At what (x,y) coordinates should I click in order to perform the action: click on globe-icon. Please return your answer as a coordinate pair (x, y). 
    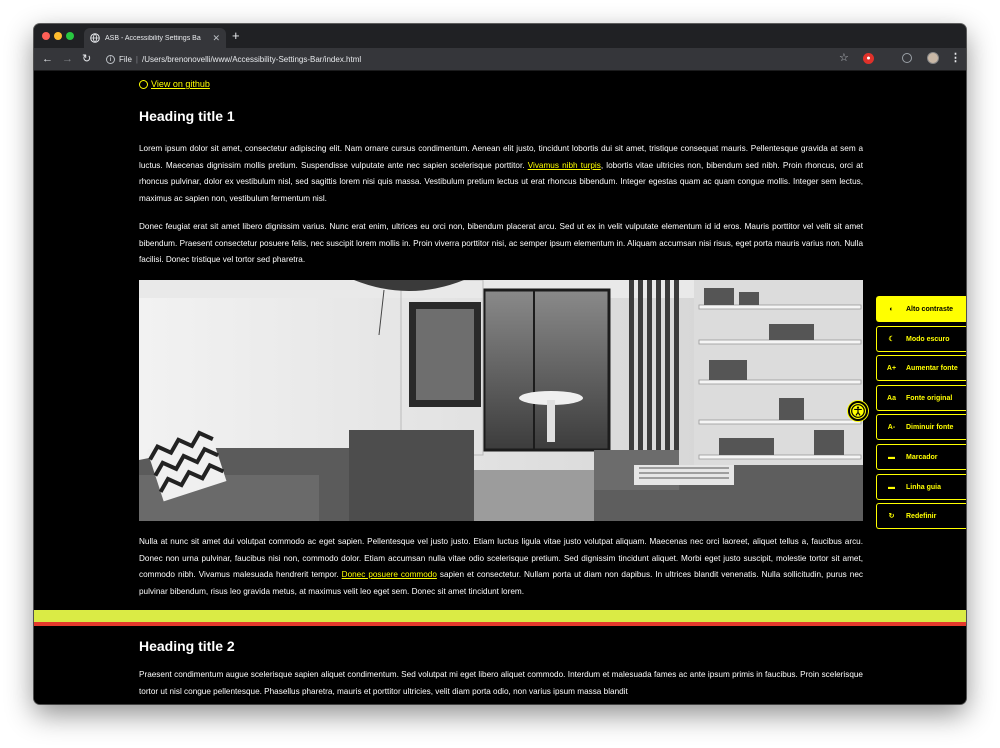
    Looking at the image, I should click on (95, 38).